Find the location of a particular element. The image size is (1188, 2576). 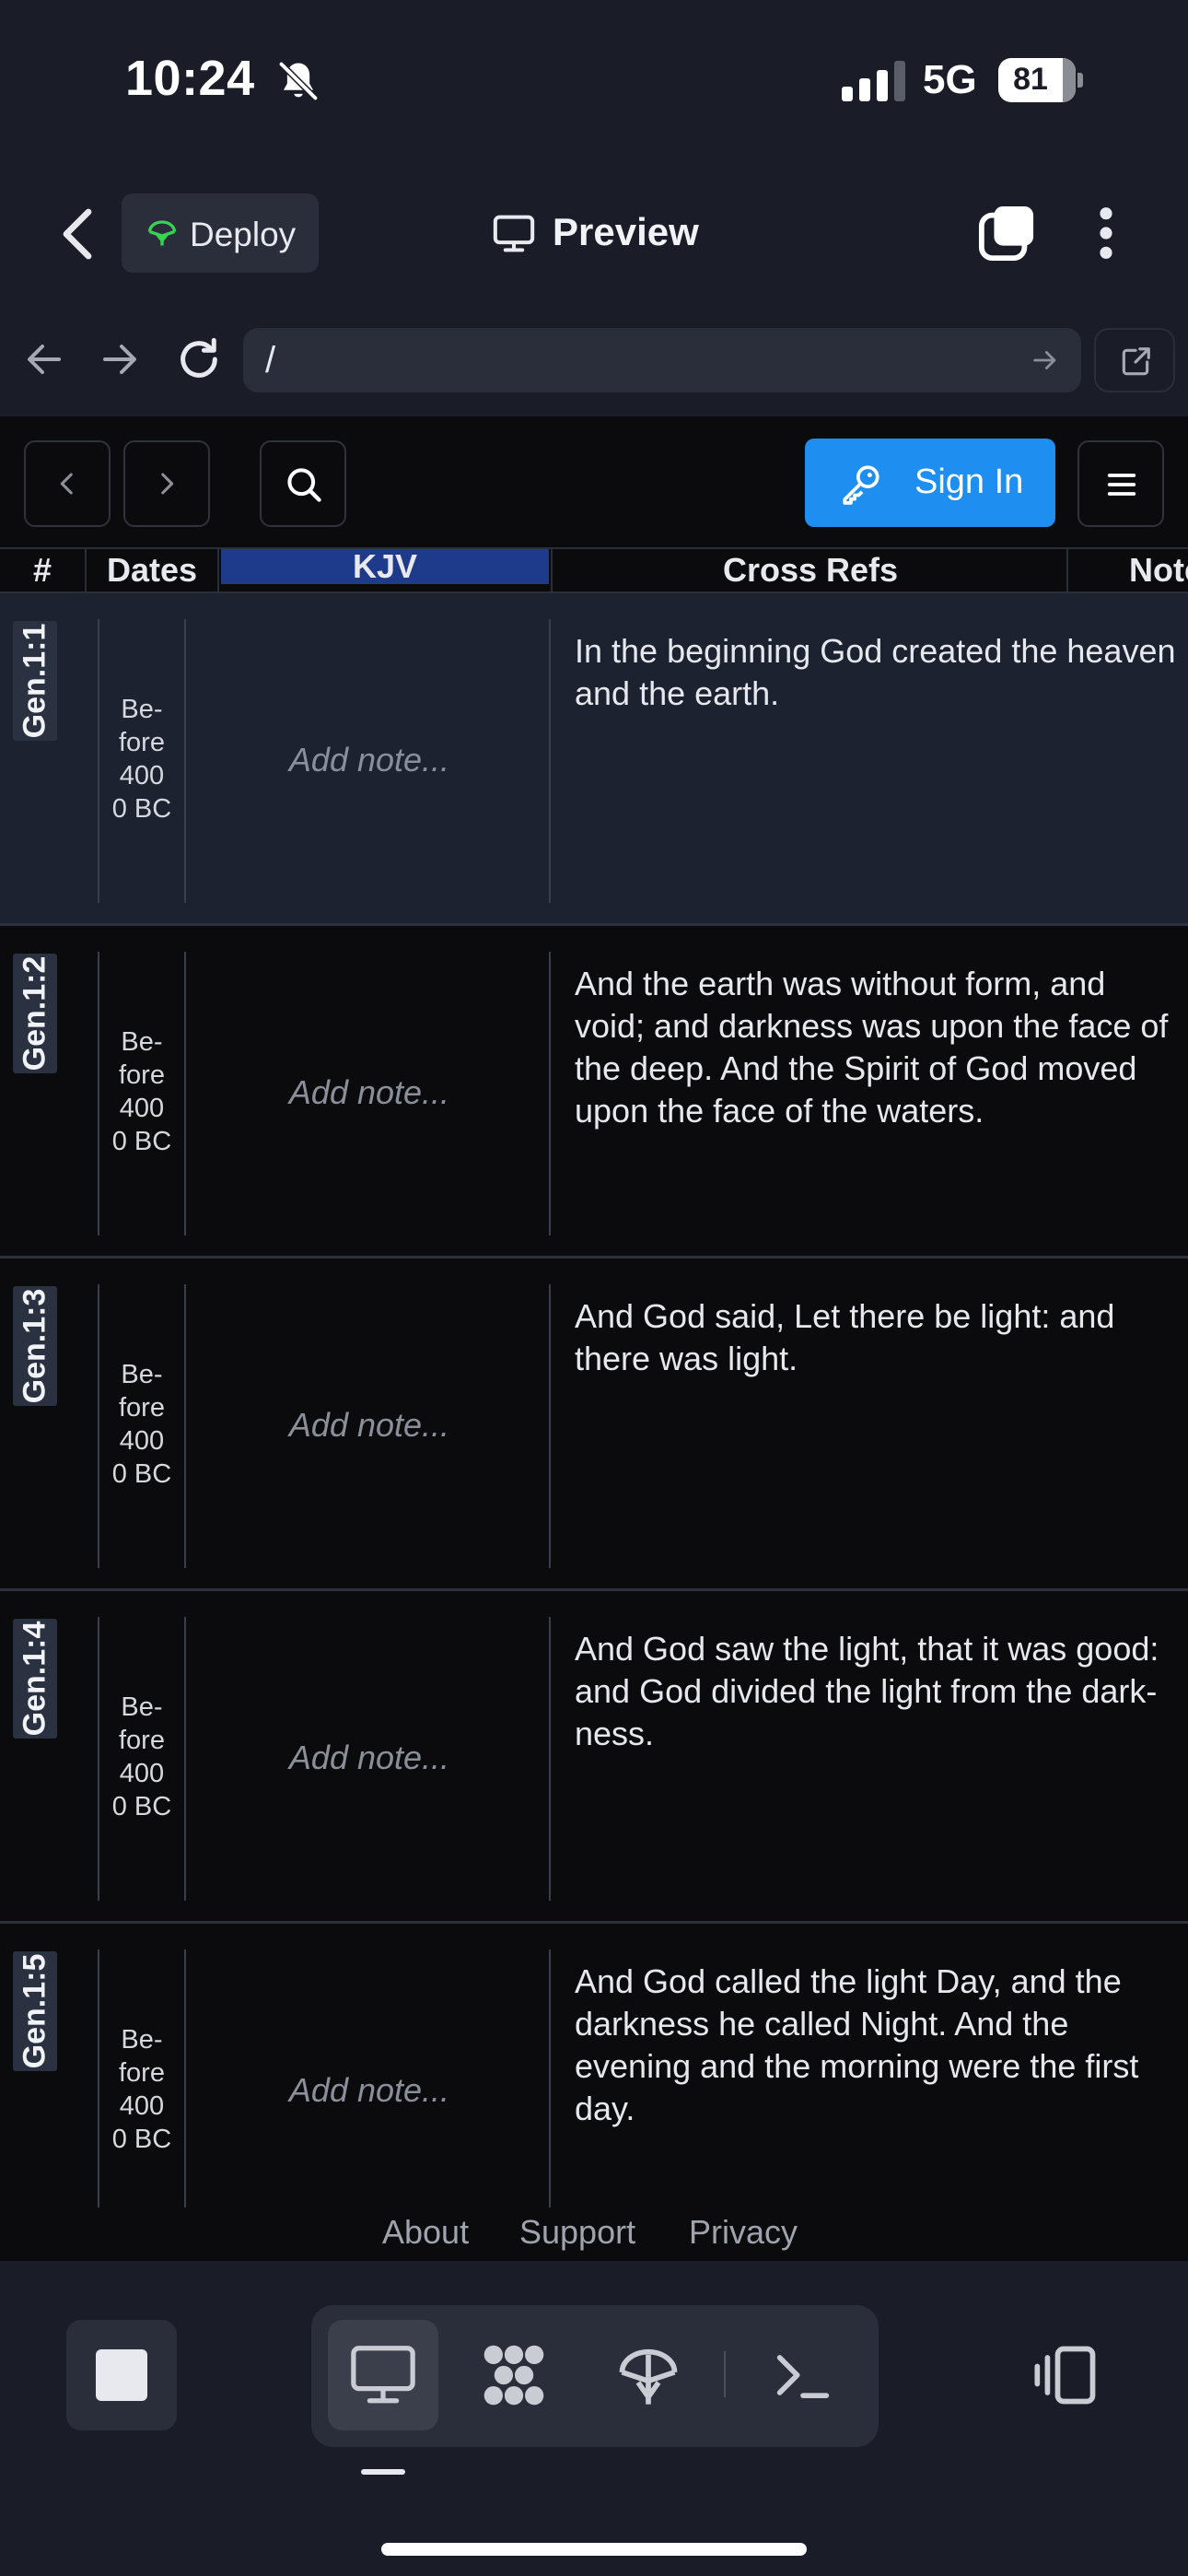

url-bar is located at coordinates (662, 360).